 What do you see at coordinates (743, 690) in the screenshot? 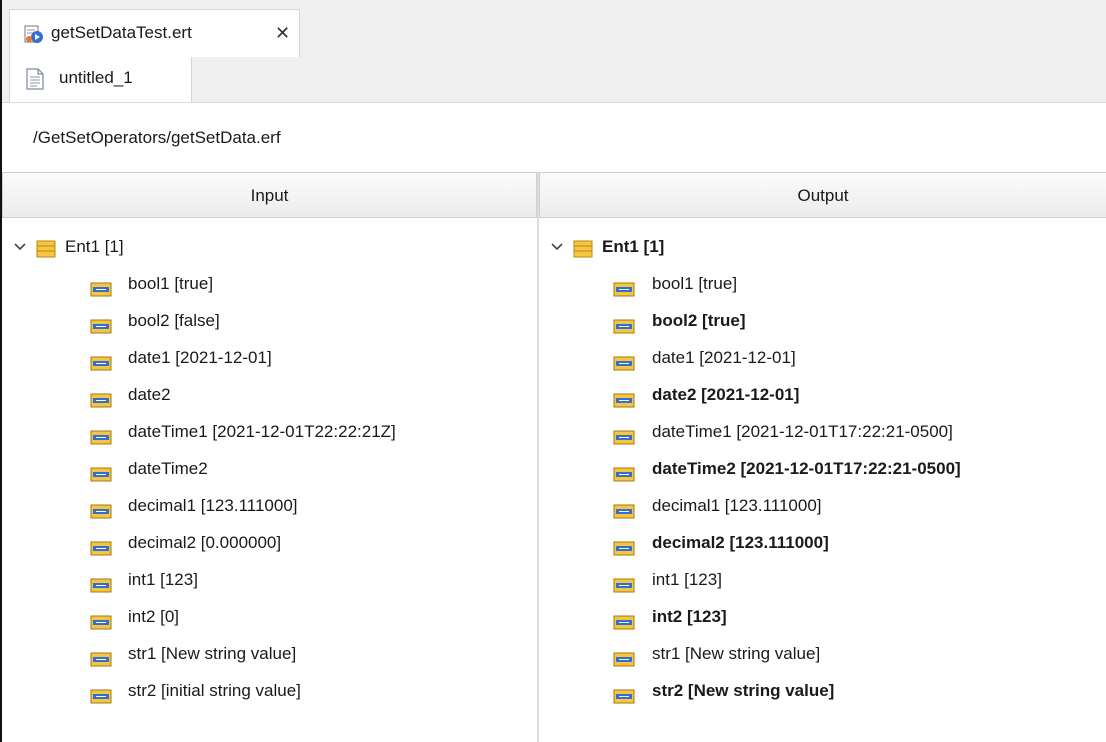
I see `tree-item-label: str2 [New string value]` at bounding box center [743, 690].